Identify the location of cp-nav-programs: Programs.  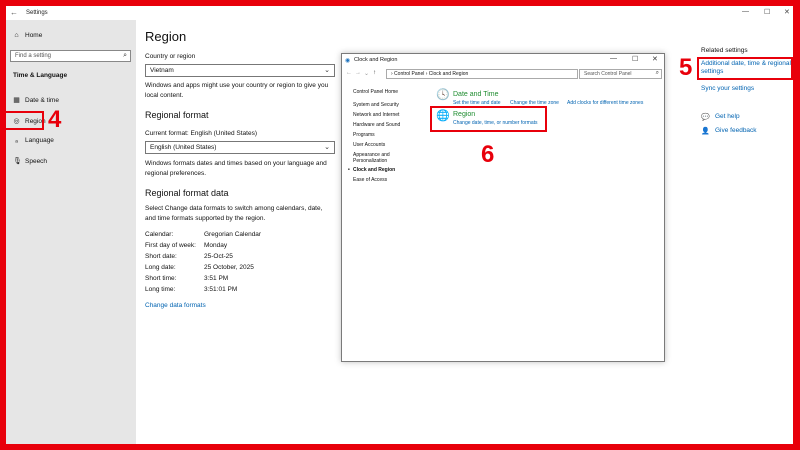
(364, 135).